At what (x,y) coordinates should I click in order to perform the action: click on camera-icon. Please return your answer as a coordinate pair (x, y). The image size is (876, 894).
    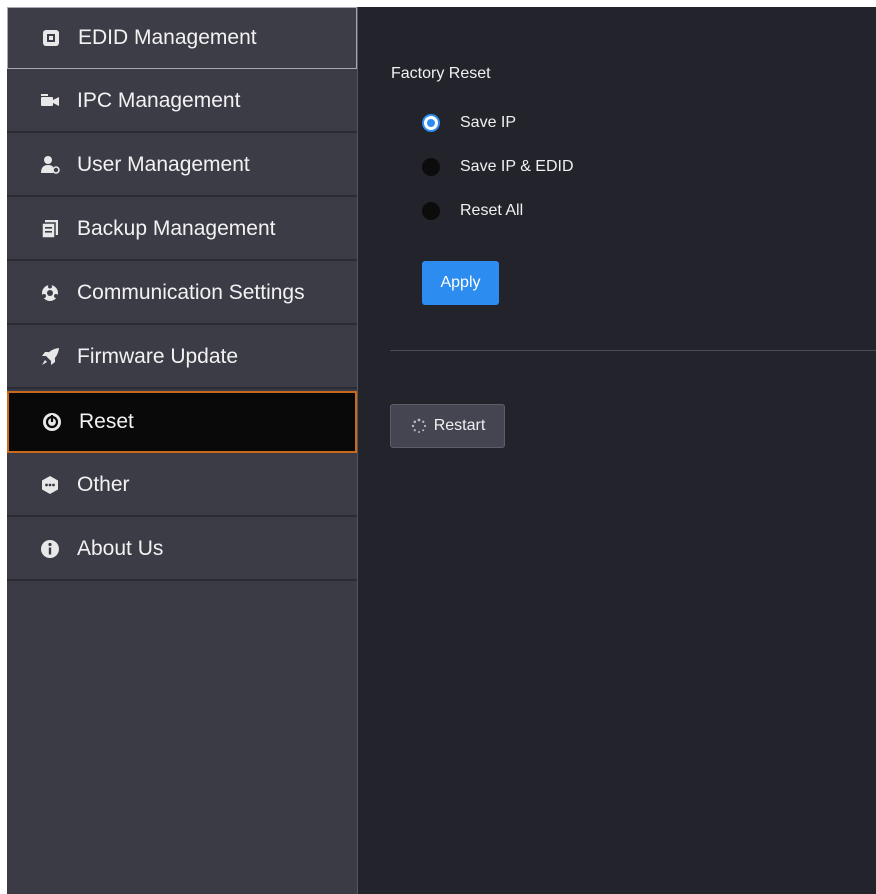
    Looking at the image, I should click on (50, 101).